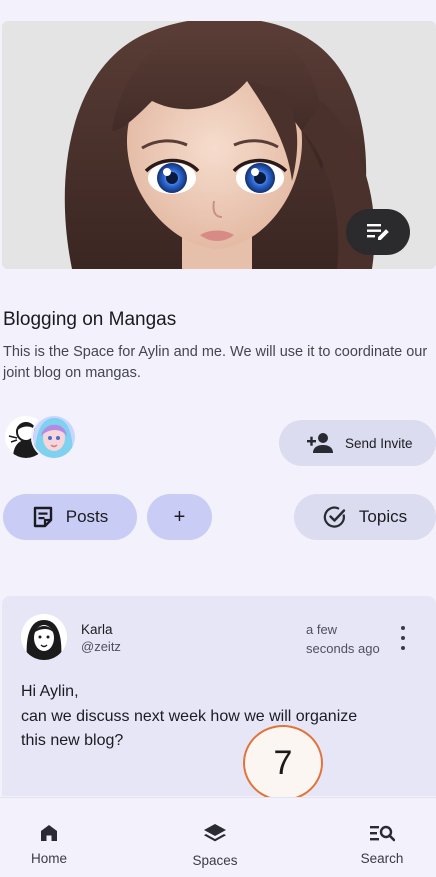 Image resolution: width=436 pixels, height=877 pixels. Describe the element at coordinates (48, 858) in the screenshot. I see `nav-home-label: Home` at that location.